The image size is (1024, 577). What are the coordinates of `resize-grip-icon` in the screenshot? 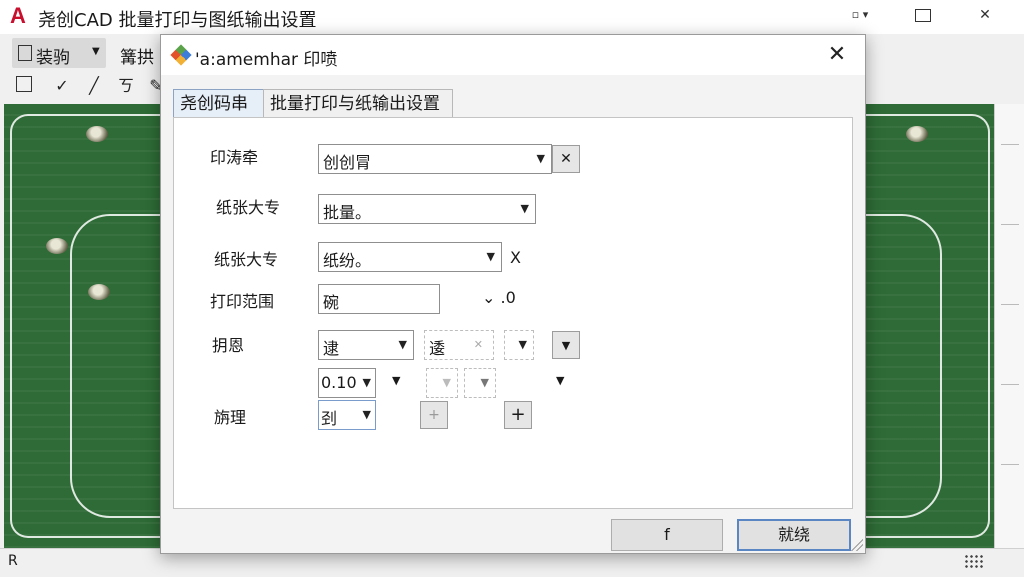 It's located at (857, 545).